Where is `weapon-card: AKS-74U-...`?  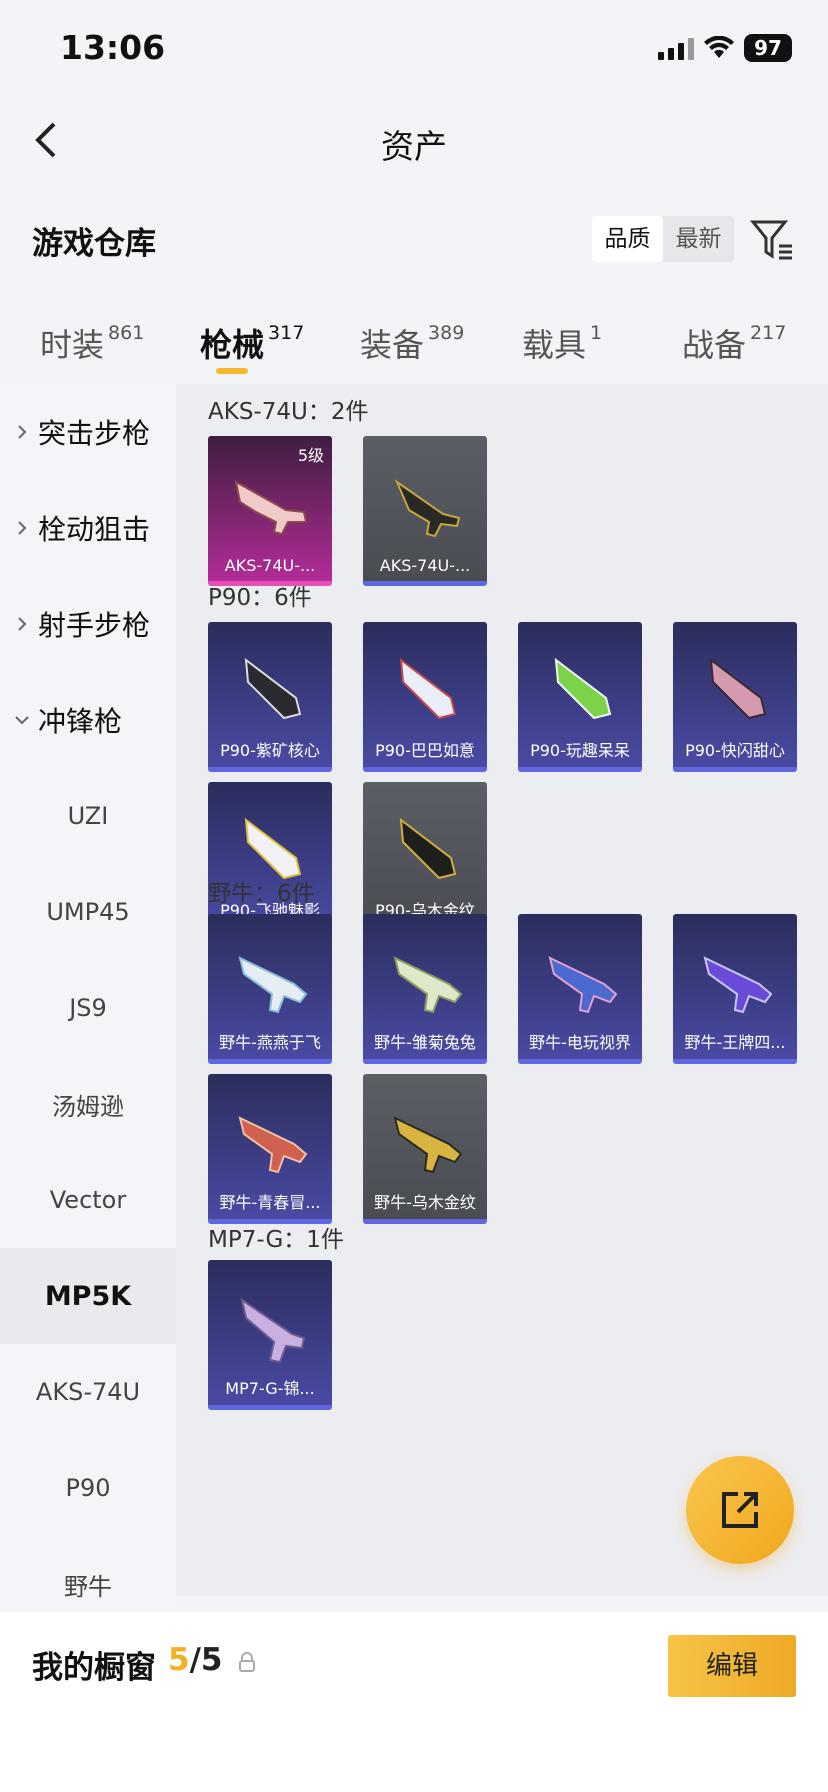
weapon-card: AKS-74U-... is located at coordinates (425, 511).